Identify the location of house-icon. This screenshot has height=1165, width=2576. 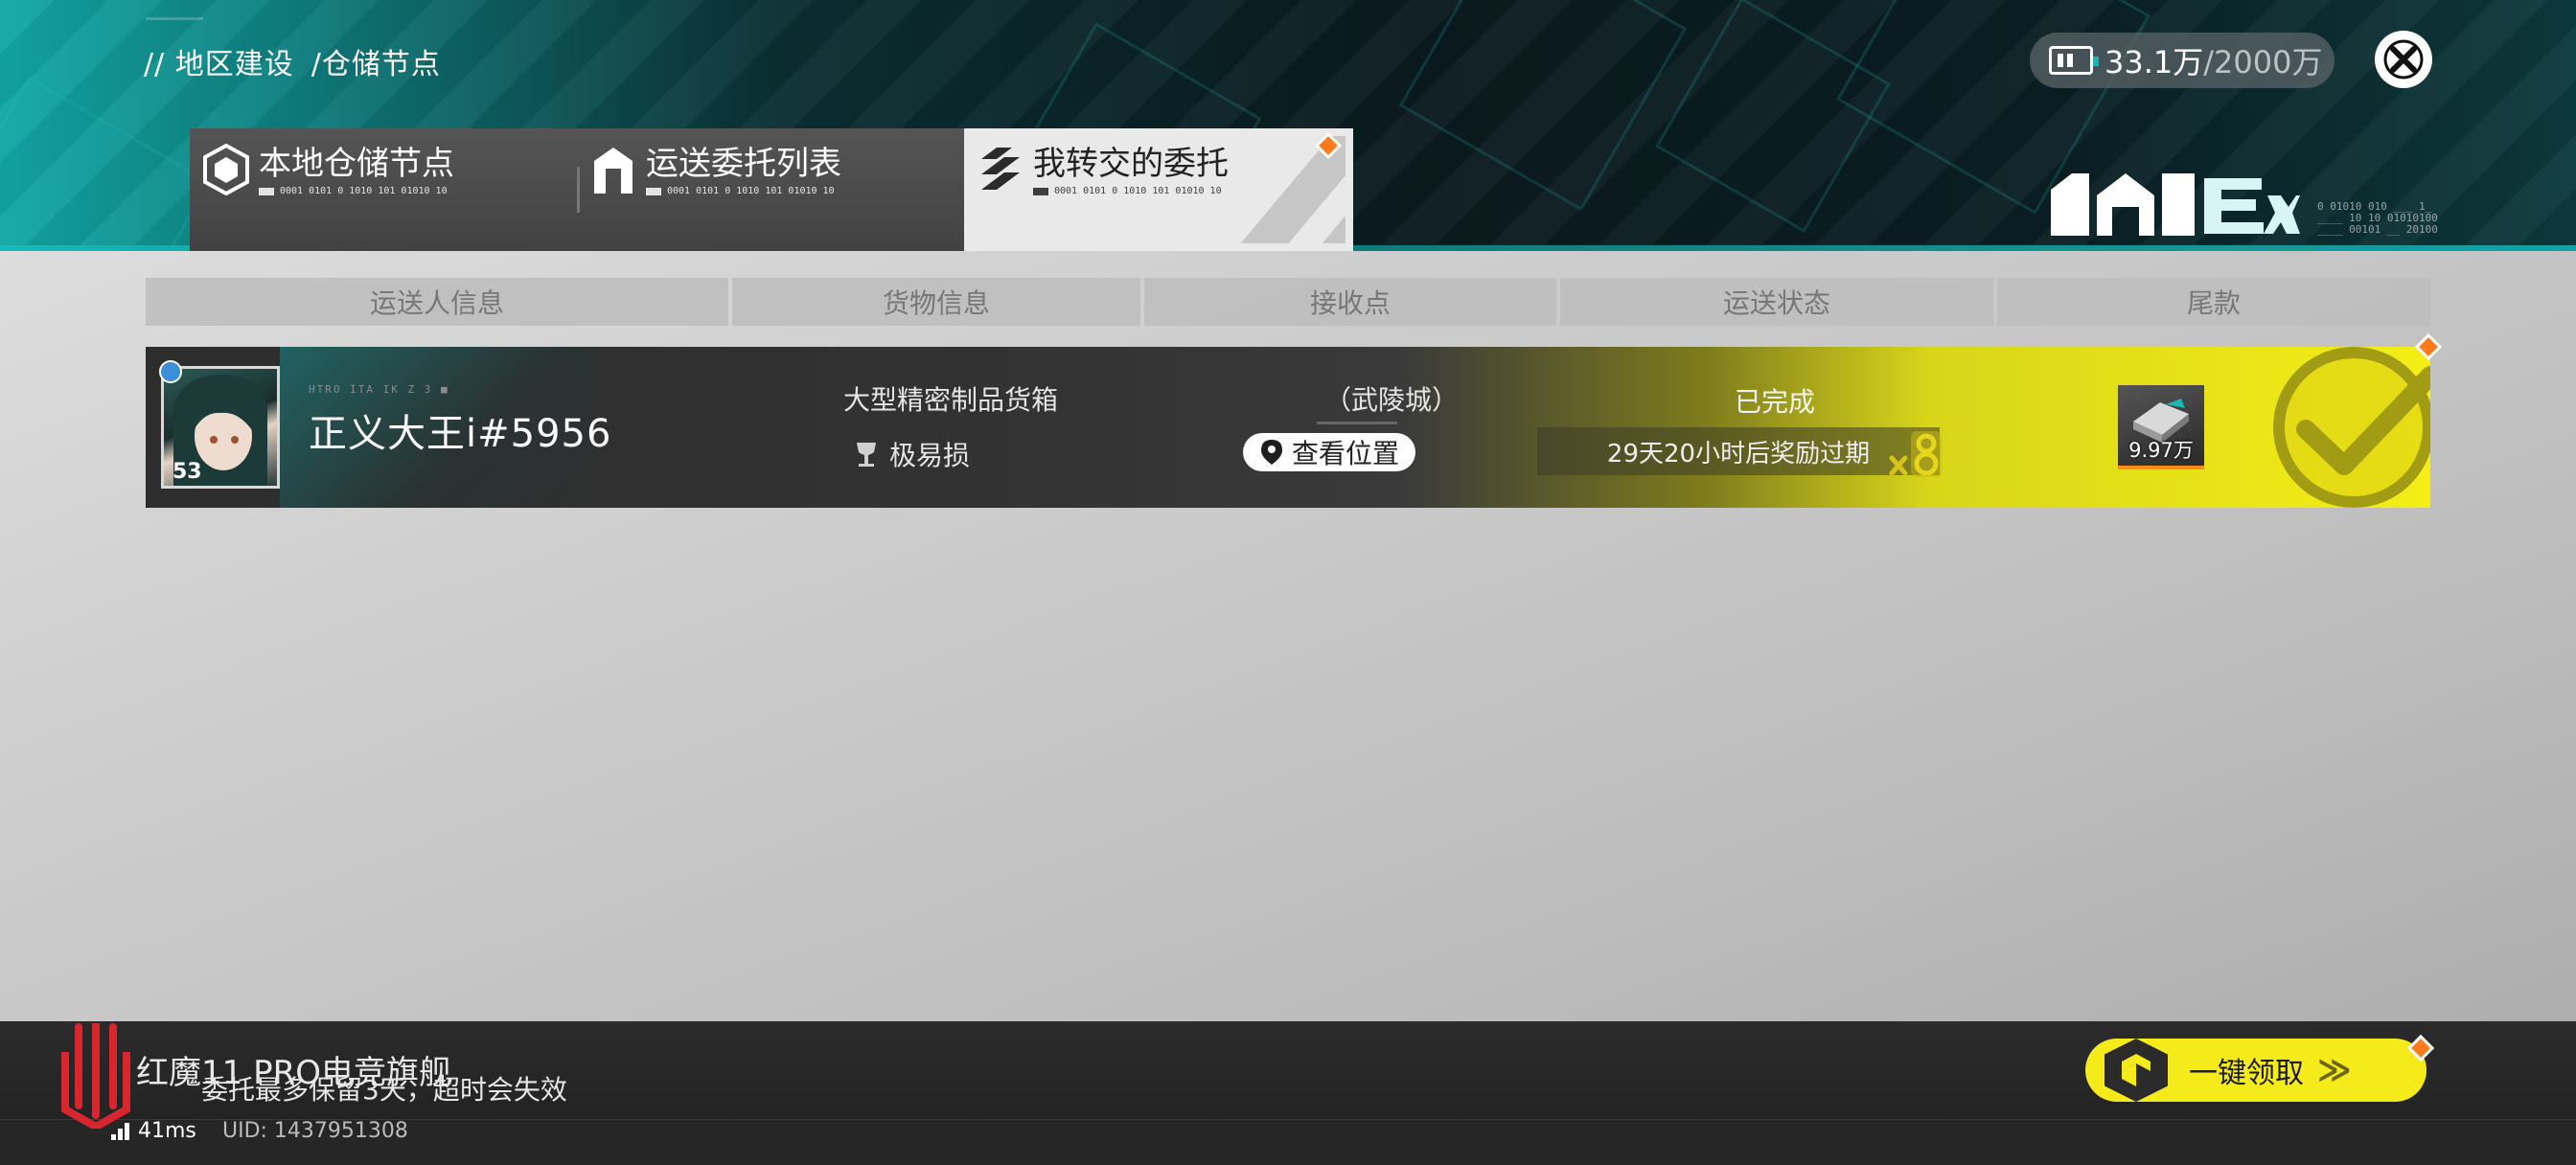
(613, 171).